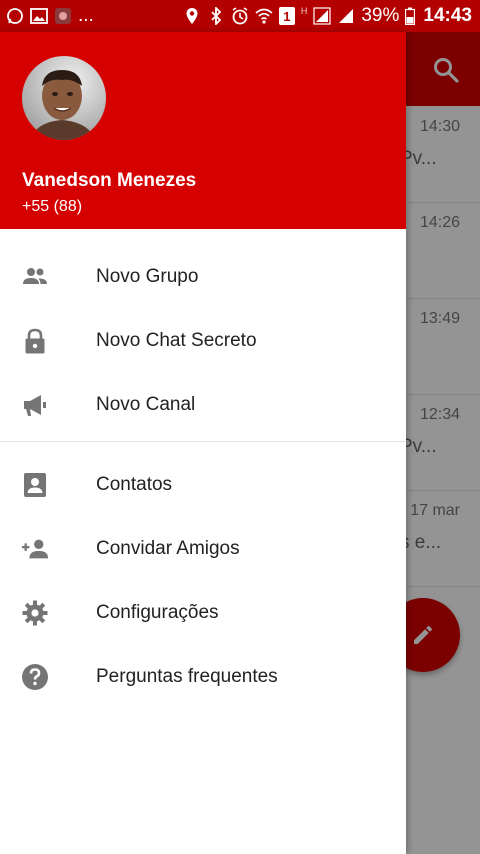 This screenshot has height=854, width=480. Describe the element at coordinates (157, 612) in the screenshot. I see `menu-item-label: Configurações` at that location.